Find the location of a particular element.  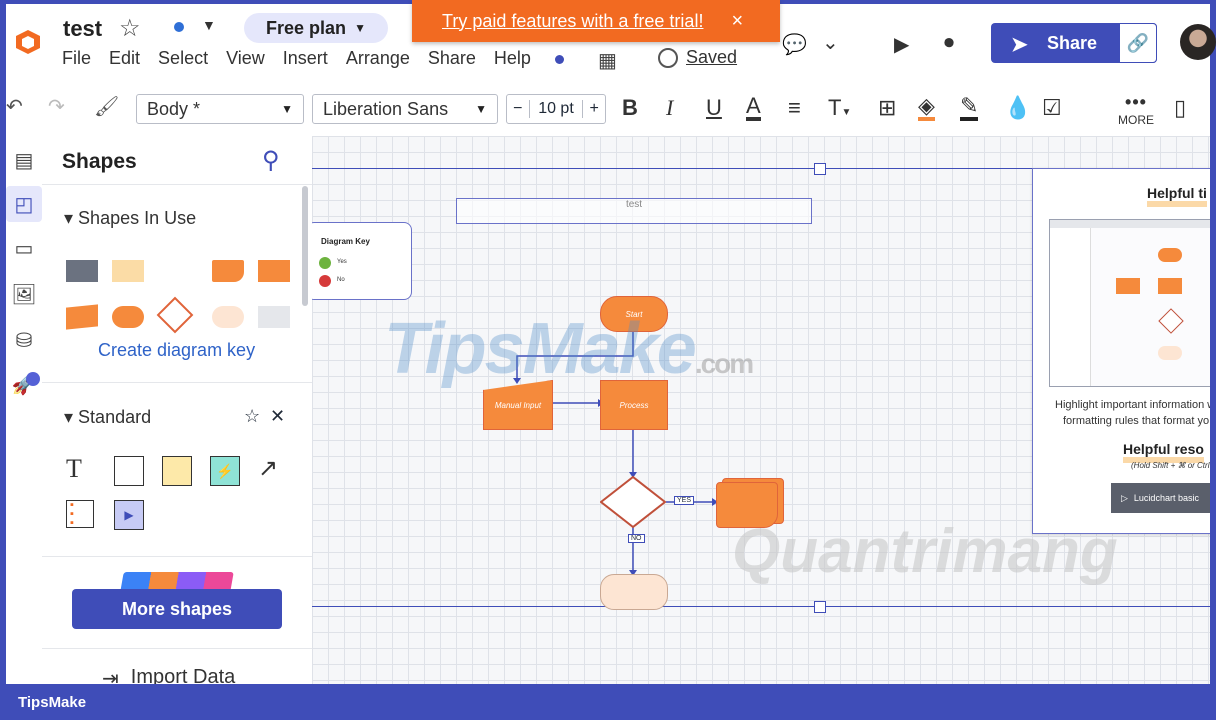

menu-help-label: Help is located at coordinates (512, 58).